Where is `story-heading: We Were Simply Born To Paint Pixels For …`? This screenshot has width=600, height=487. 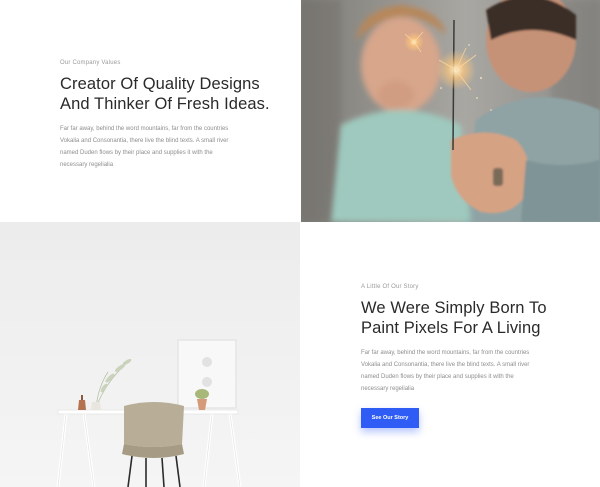 story-heading: We Were Simply Born To Paint Pixels For … is located at coordinates (461, 318).